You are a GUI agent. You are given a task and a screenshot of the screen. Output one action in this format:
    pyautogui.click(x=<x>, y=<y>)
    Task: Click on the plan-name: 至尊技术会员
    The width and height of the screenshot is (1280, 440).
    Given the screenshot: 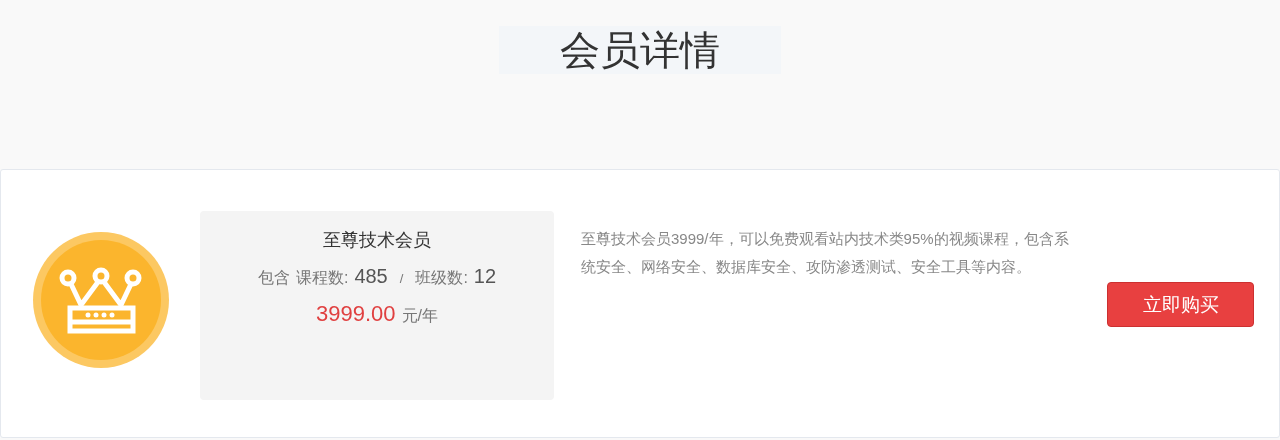 What is the action you would take?
    pyautogui.click(x=377, y=240)
    